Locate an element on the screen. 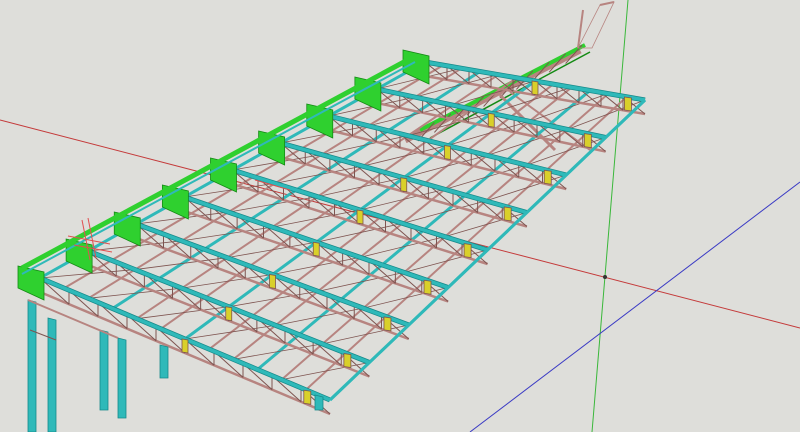 The image size is (800, 432). y-axis-line is located at coordinates (610, 216).